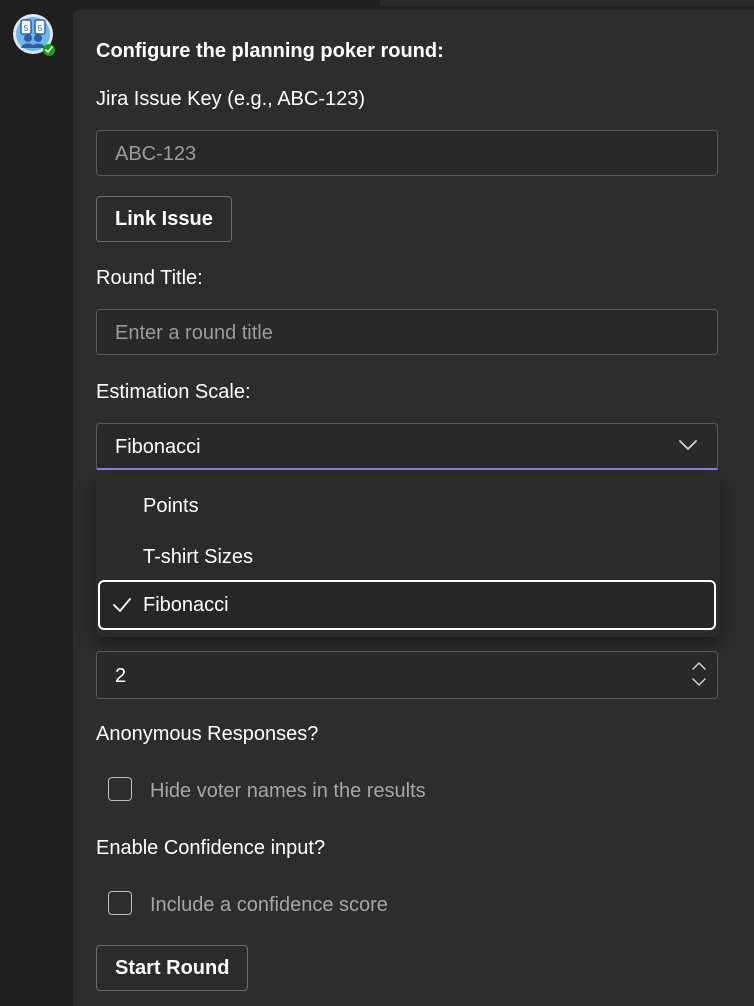 The height and width of the screenshot is (1006, 754). What do you see at coordinates (688, 445) in the screenshot?
I see `chevron-down-icon` at bounding box center [688, 445].